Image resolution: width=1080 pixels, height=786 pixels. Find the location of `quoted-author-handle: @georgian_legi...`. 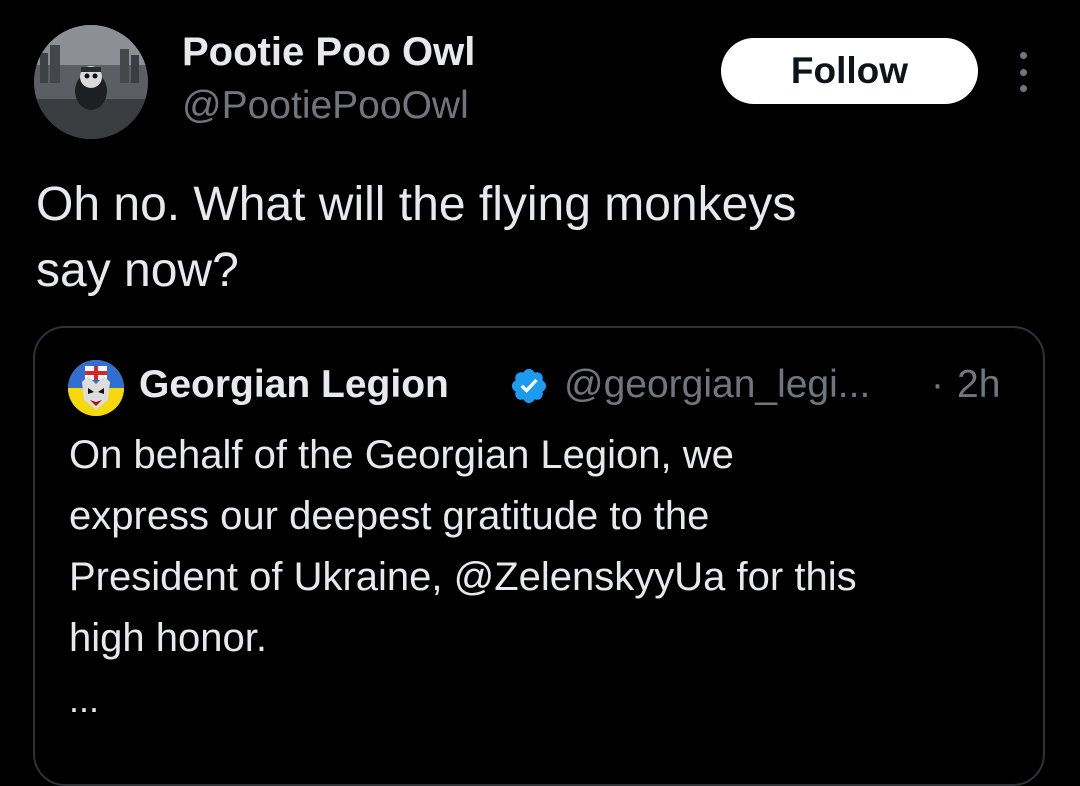

quoted-author-handle: @georgian_legi... is located at coordinates (717, 385).